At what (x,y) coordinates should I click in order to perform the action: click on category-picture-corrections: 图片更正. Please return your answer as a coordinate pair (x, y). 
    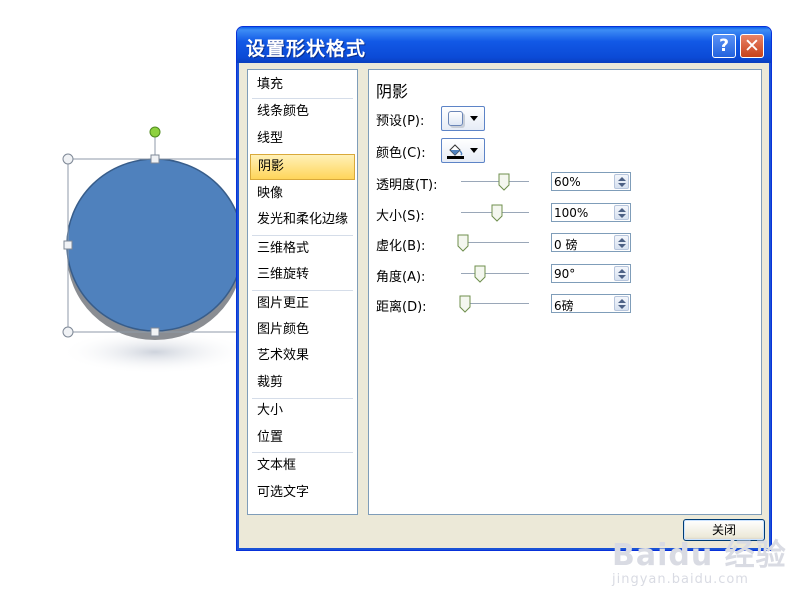
    Looking at the image, I should click on (302, 304).